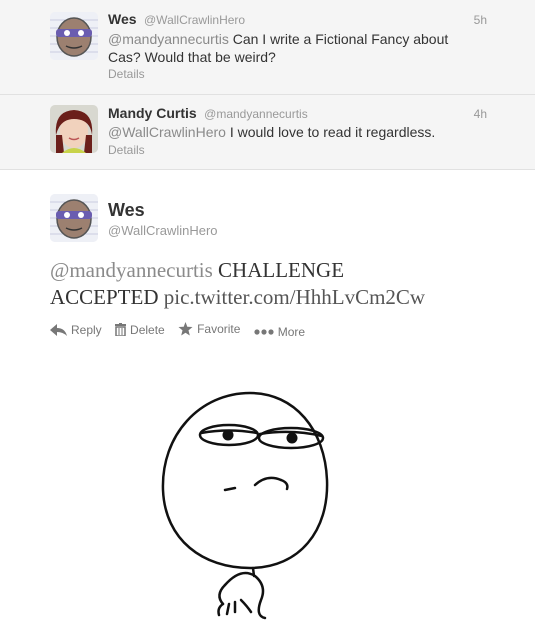 The height and width of the screenshot is (628, 535). I want to click on user-name: Wes, so click(122, 19).